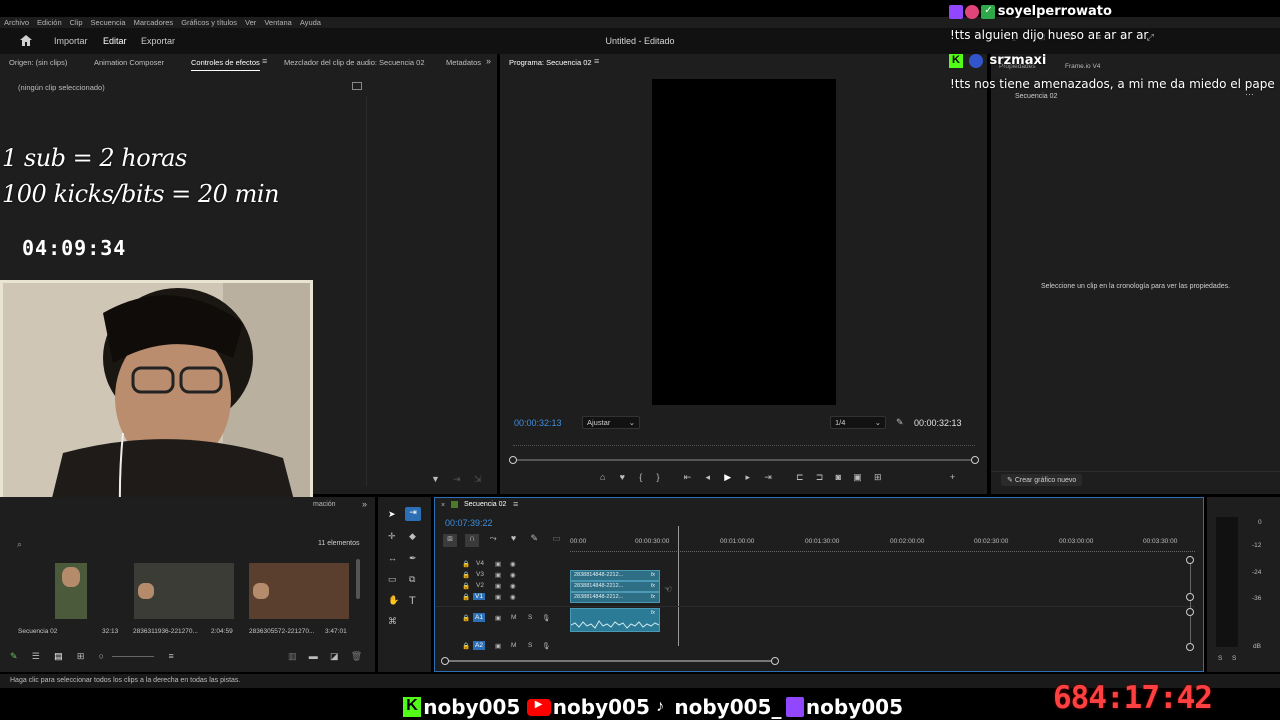  Describe the element at coordinates (171, 656) in the screenshot. I see `sort-icon: ≡` at that location.